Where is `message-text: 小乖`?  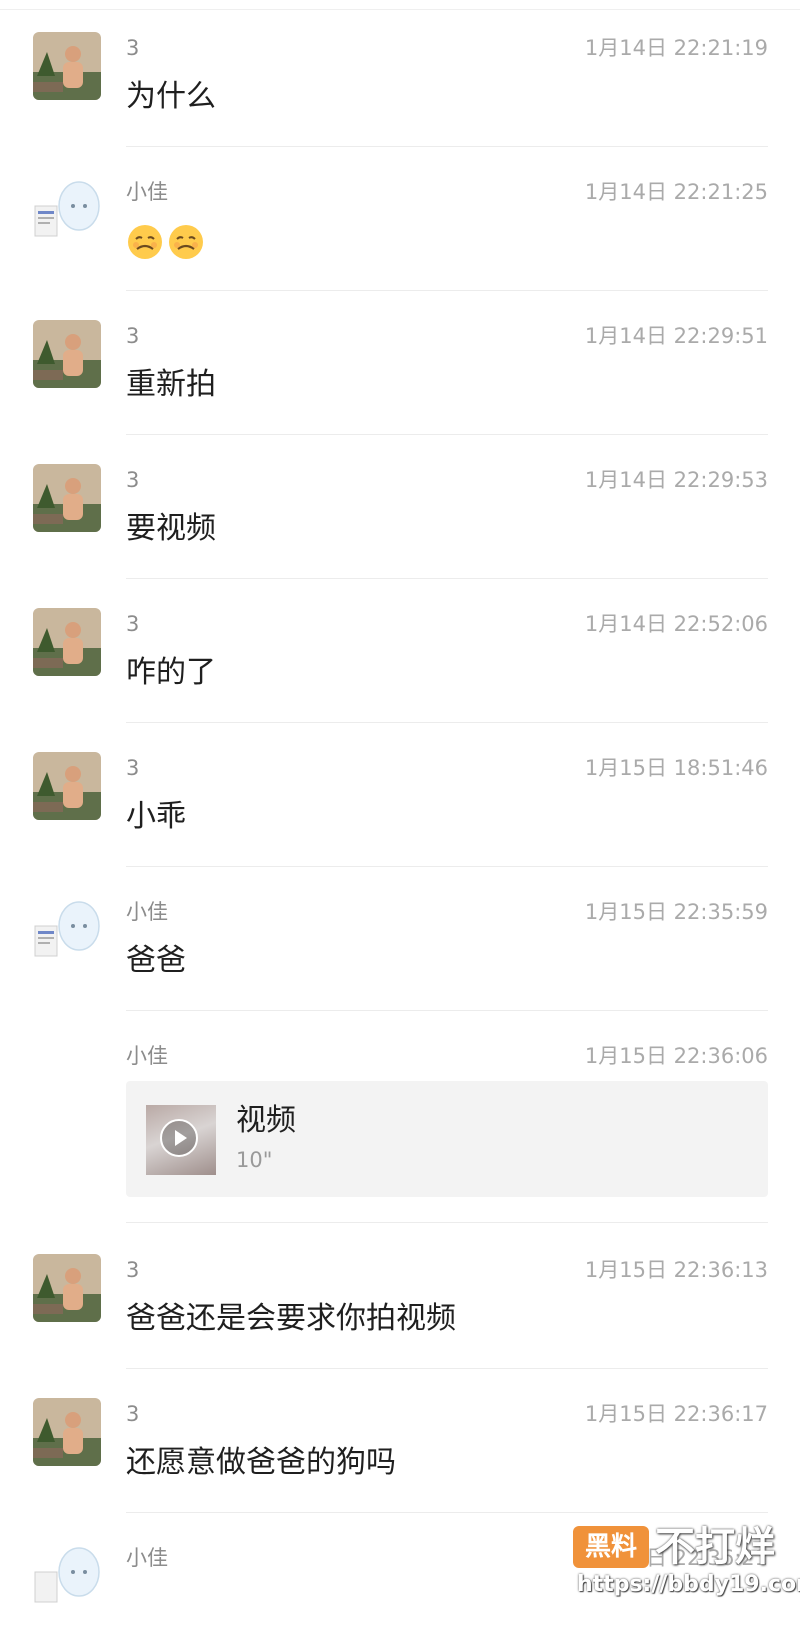 message-text: 小乖 is located at coordinates (156, 817).